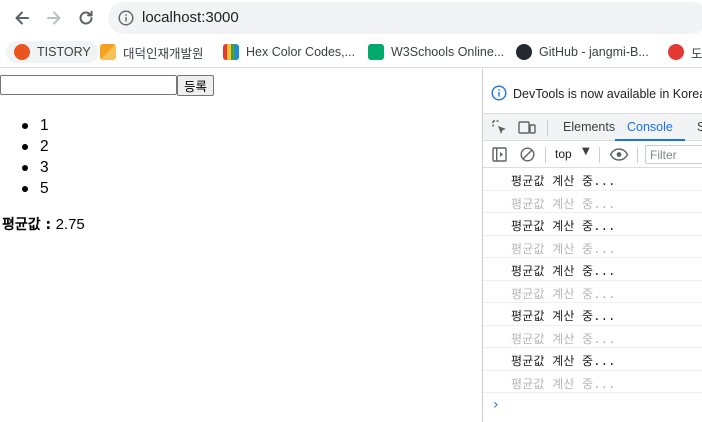 The image size is (702, 422). I want to click on github-icon, so click(524, 52).